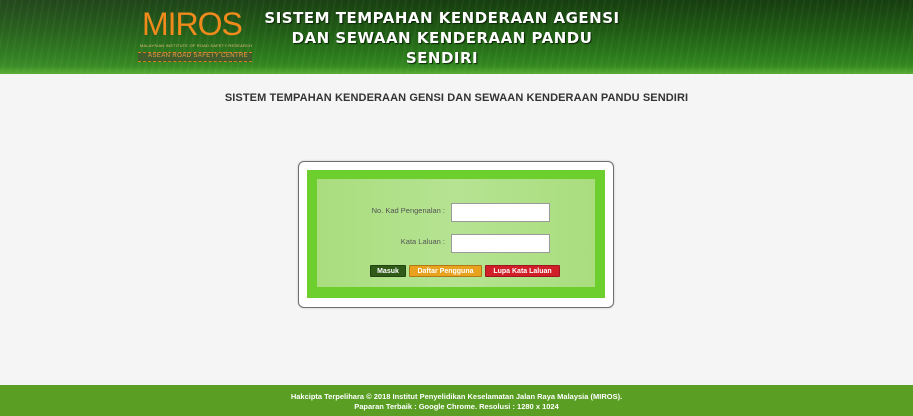  I want to click on logo-tagline: ASEAN ROAD SAFETY CENTRE, so click(198, 56).